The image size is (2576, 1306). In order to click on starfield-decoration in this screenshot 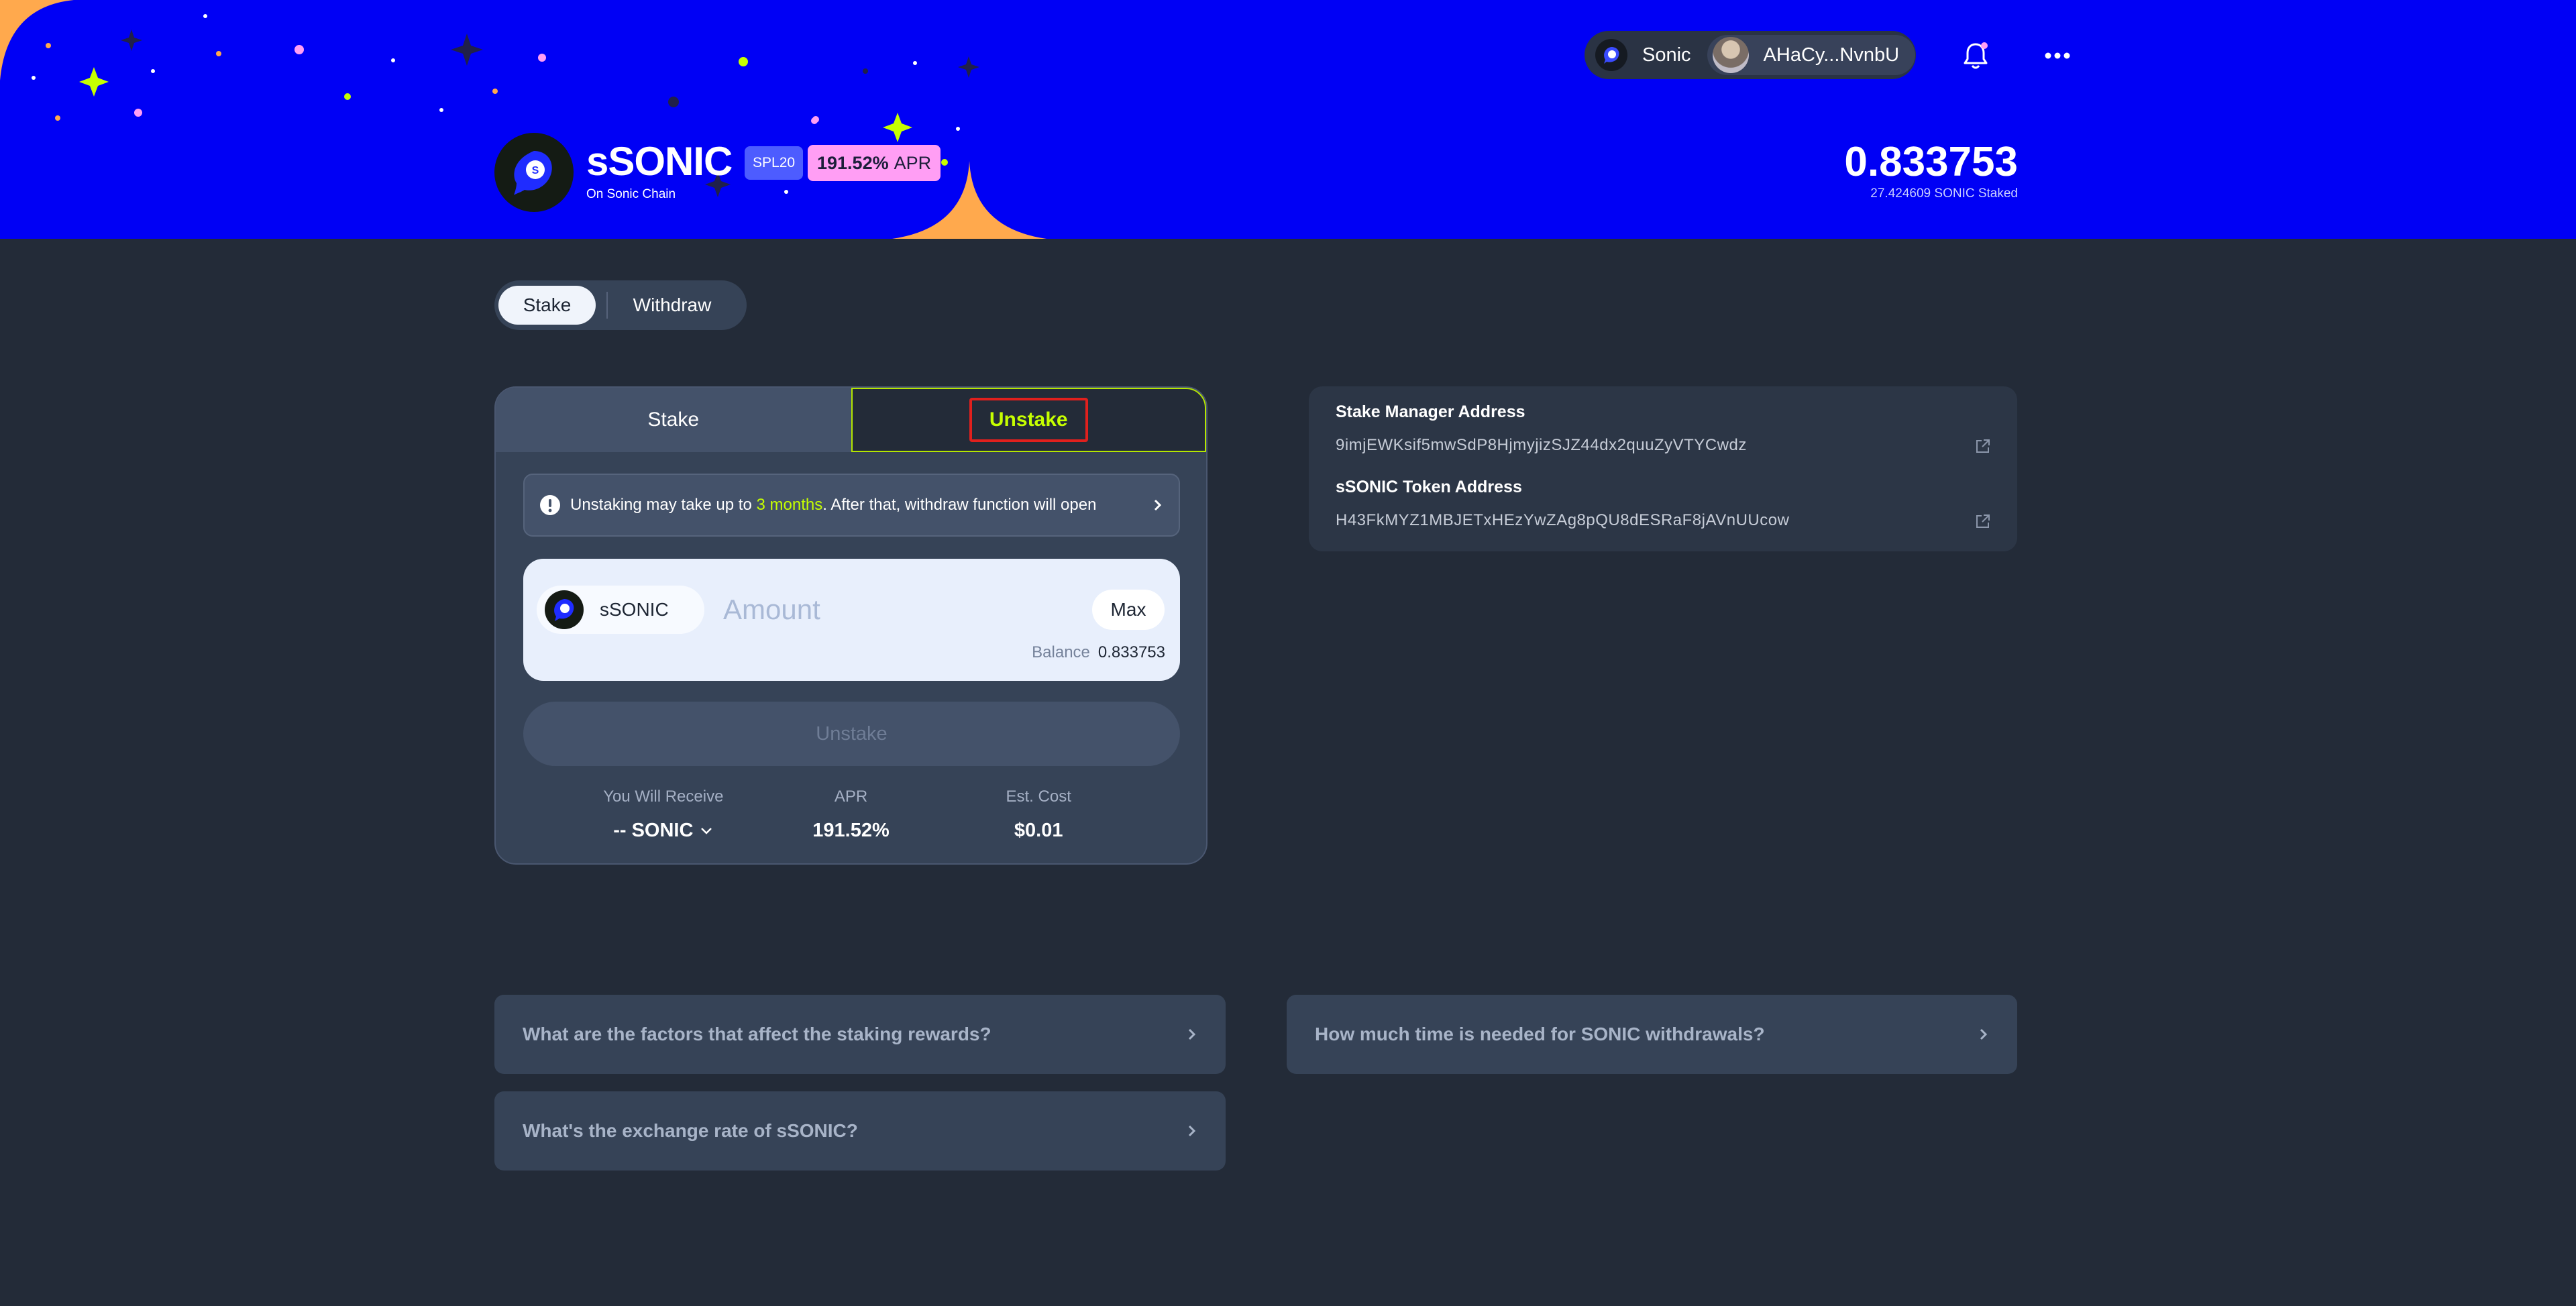, I will do `click(523, 119)`.